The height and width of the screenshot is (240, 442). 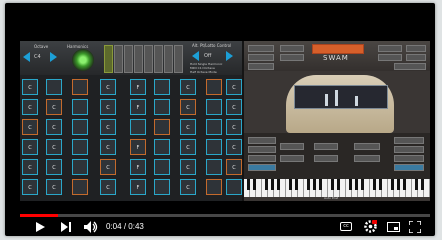 I want to click on miniplayer-icon, so click(x=393, y=227).